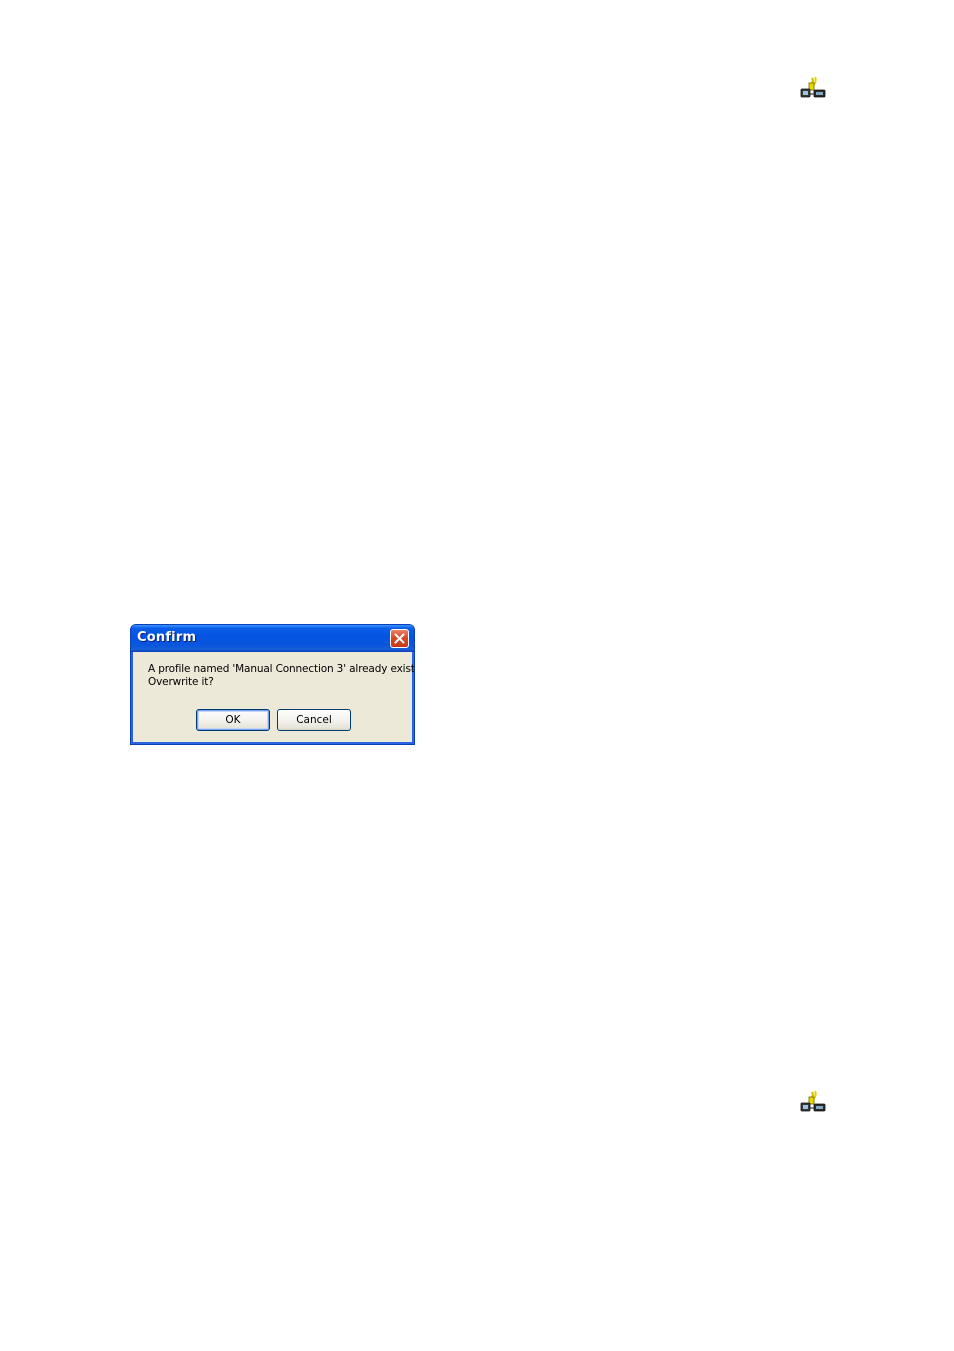 The height and width of the screenshot is (1351, 954). I want to click on dialog-title: Confirm, so click(167, 637).